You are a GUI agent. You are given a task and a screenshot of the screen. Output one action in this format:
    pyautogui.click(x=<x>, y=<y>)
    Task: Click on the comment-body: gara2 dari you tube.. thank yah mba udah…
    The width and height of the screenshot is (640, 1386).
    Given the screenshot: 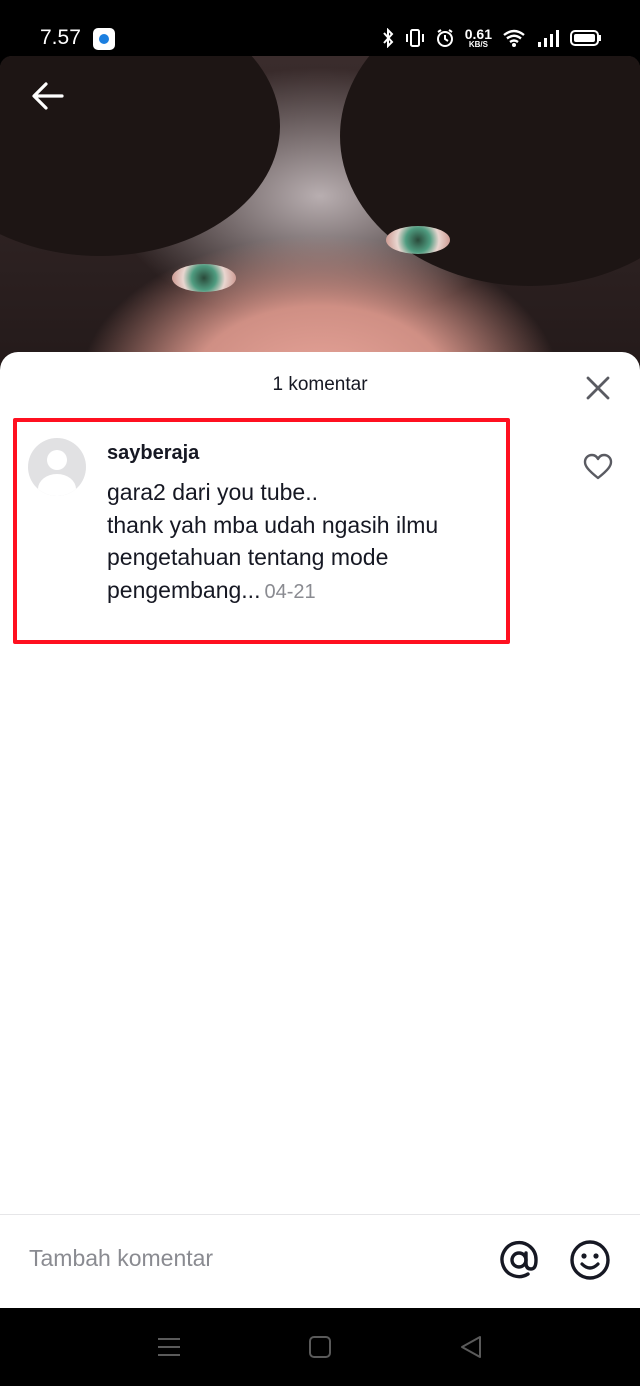 What is the action you would take?
    pyautogui.click(x=307, y=542)
    